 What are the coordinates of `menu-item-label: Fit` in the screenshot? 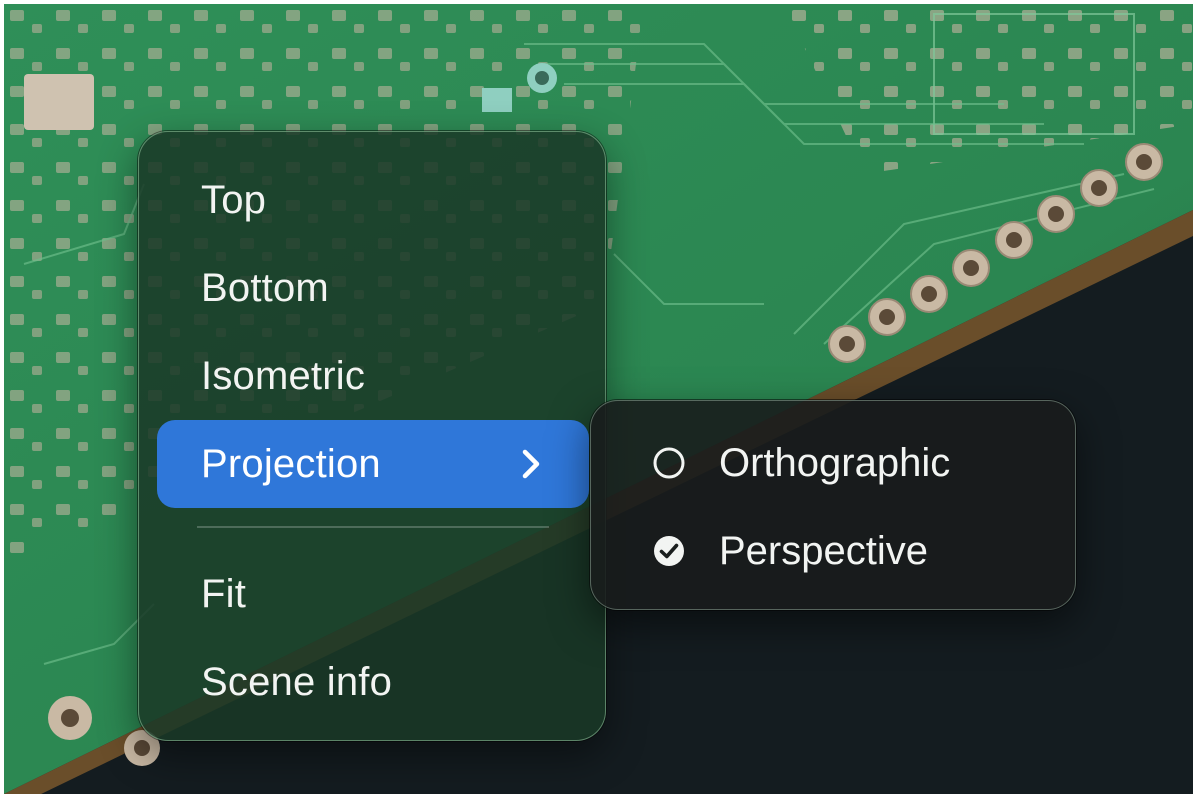 It's located at (224, 593).